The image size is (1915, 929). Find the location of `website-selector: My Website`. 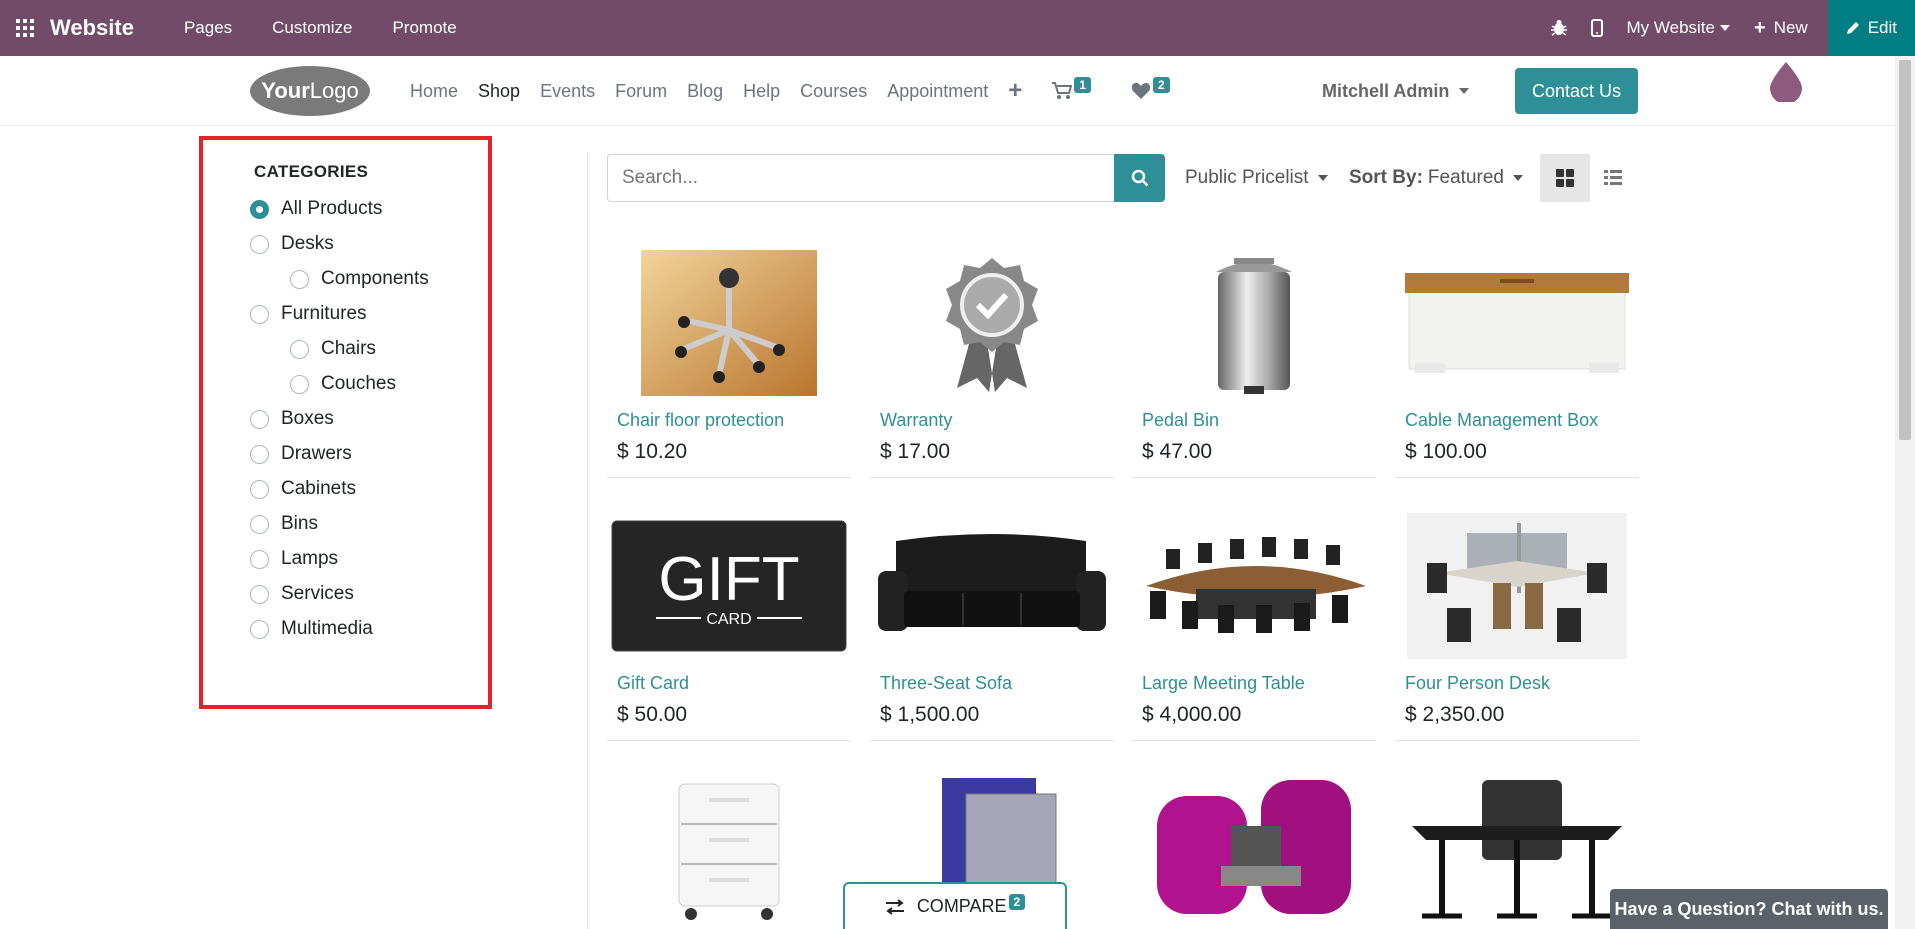

website-selector: My Website is located at coordinates (1678, 28).